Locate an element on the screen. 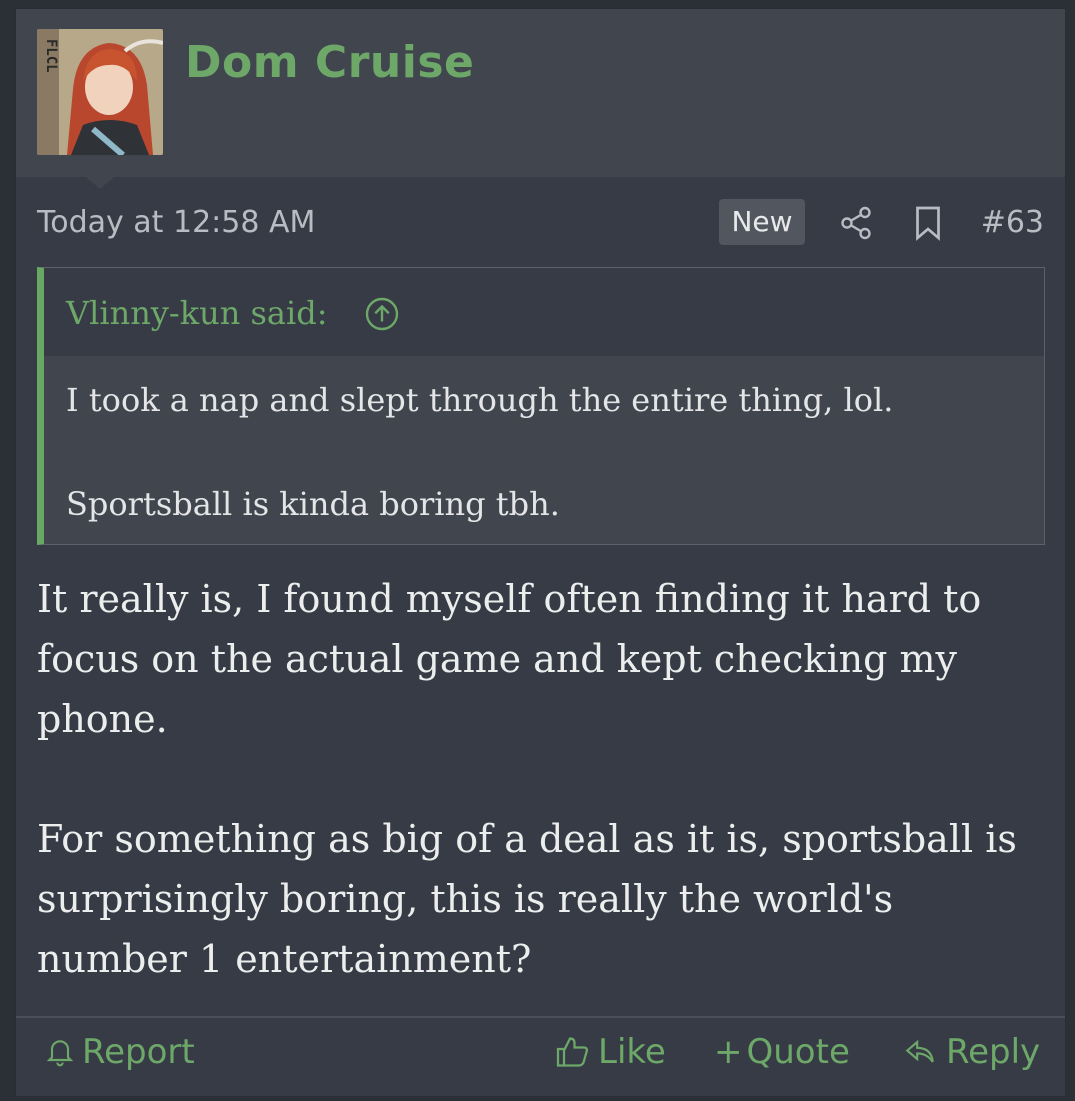  post-timestamp: Today at 12:58 AM is located at coordinates (176, 222).